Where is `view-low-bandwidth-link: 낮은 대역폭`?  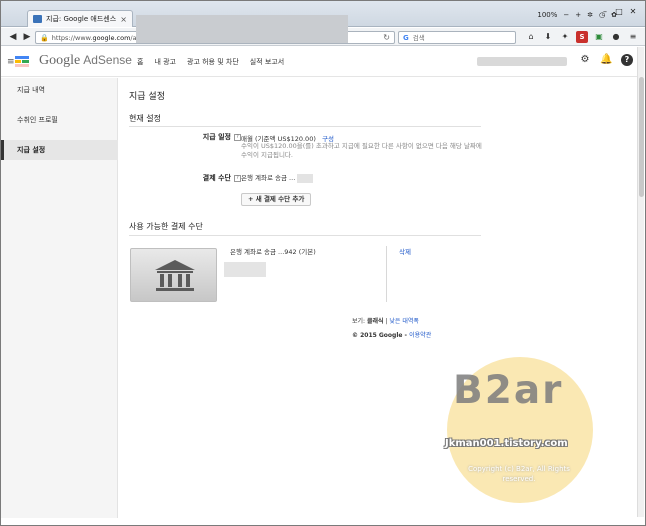 view-low-bandwidth-link: 낮은 대역폭 is located at coordinates (404, 321).